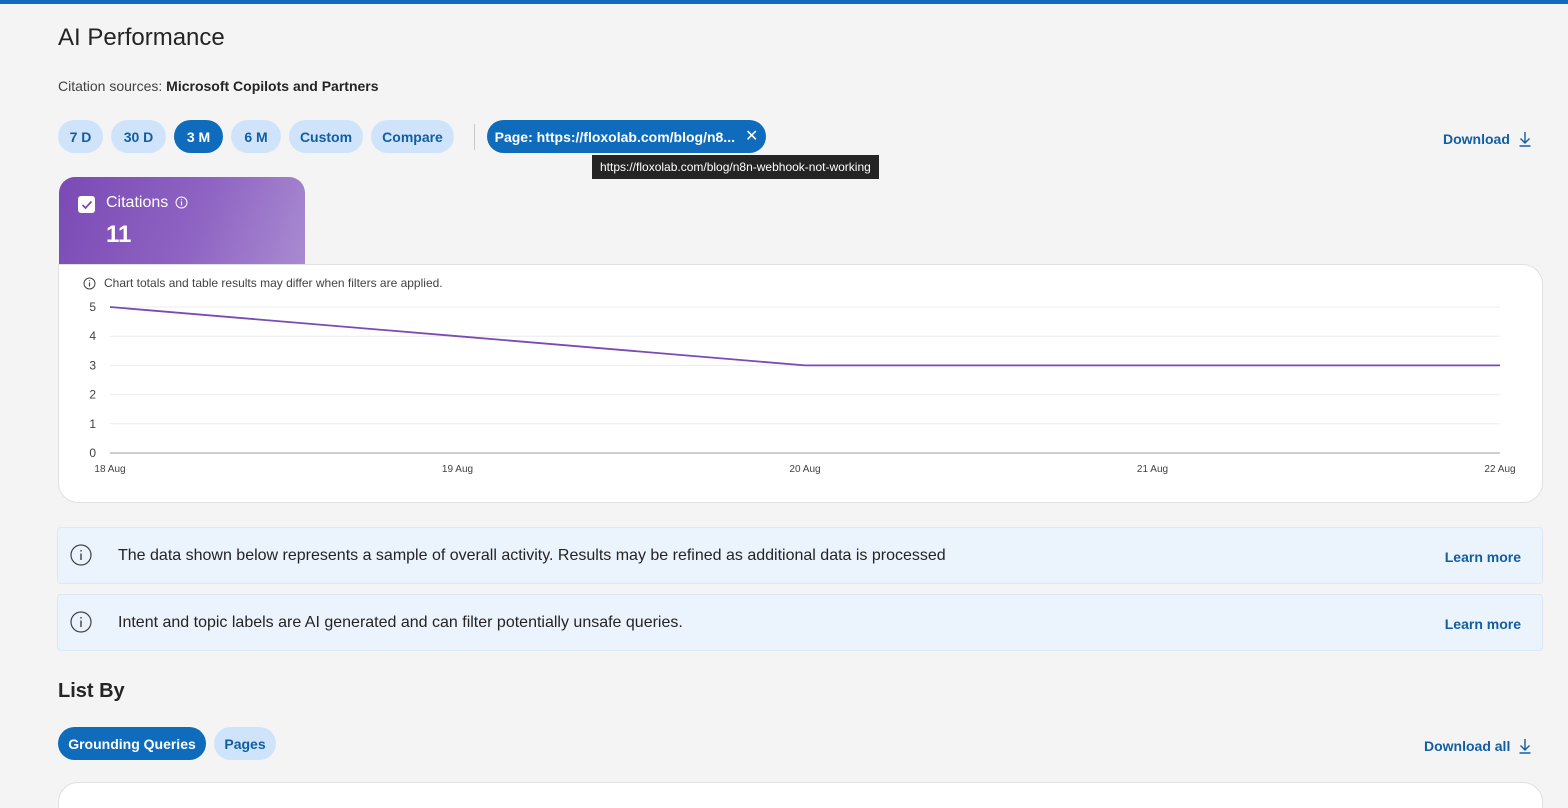 The image size is (1568, 808). Describe the element at coordinates (132, 743) in the screenshot. I see `tab-grounding-queries: Grounding Queries` at that location.